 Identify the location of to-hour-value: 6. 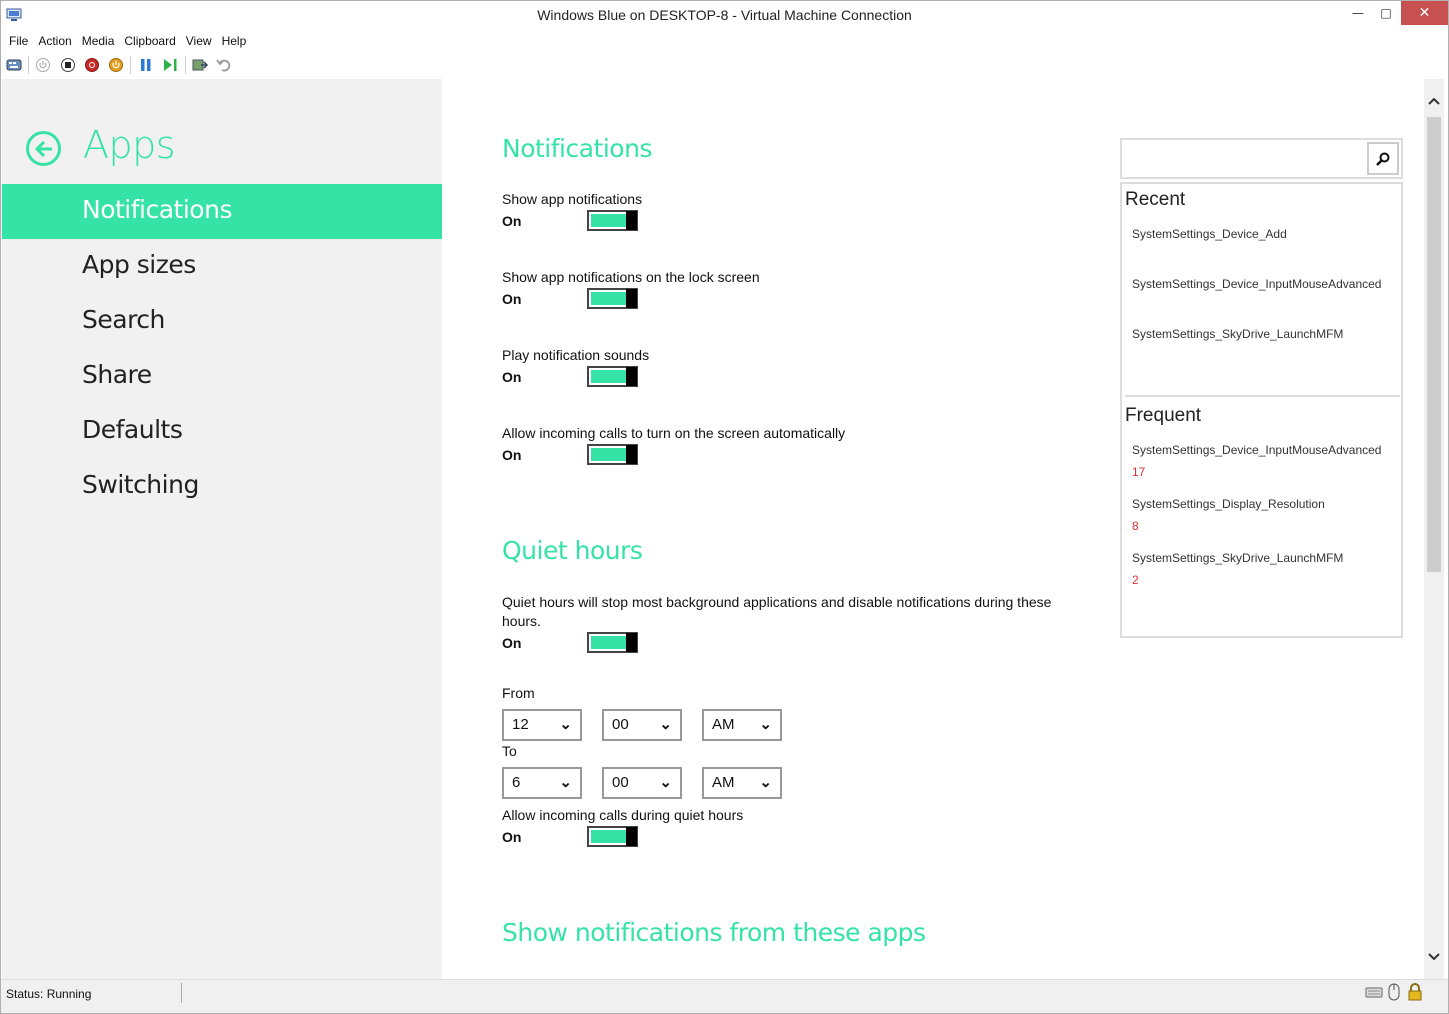
(516, 782).